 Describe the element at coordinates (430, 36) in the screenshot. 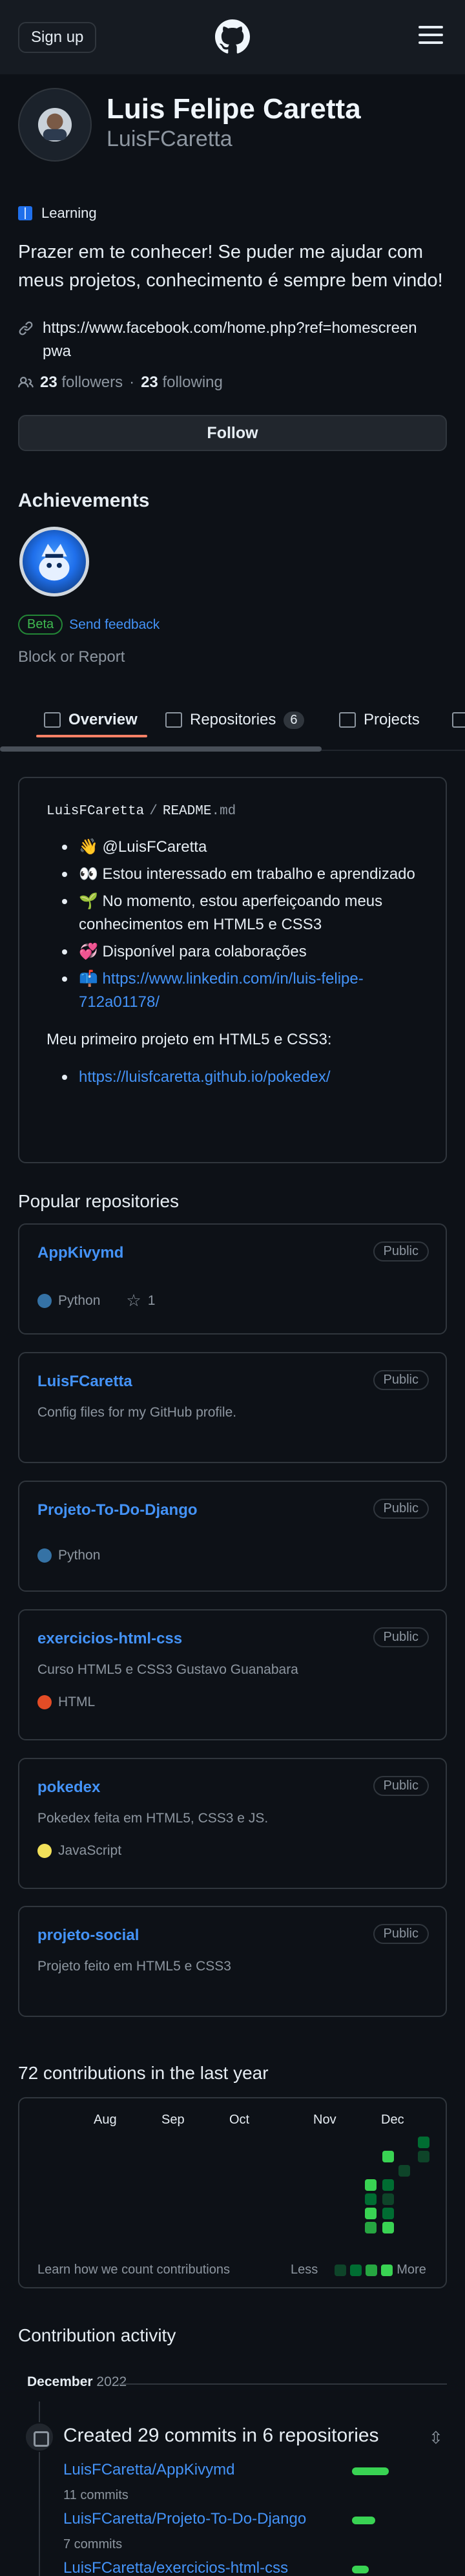

I see `menu-icon` at that location.